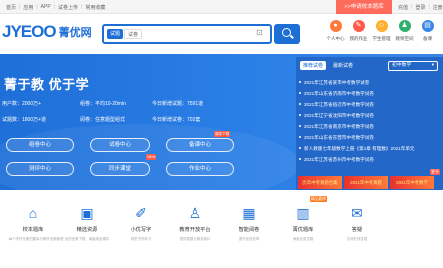  What do you see at coordinates (103, 104) in the screenshot?
I see `stat-assembly-time: 组卷：平均10-20min` at bounding box center [103, 104].